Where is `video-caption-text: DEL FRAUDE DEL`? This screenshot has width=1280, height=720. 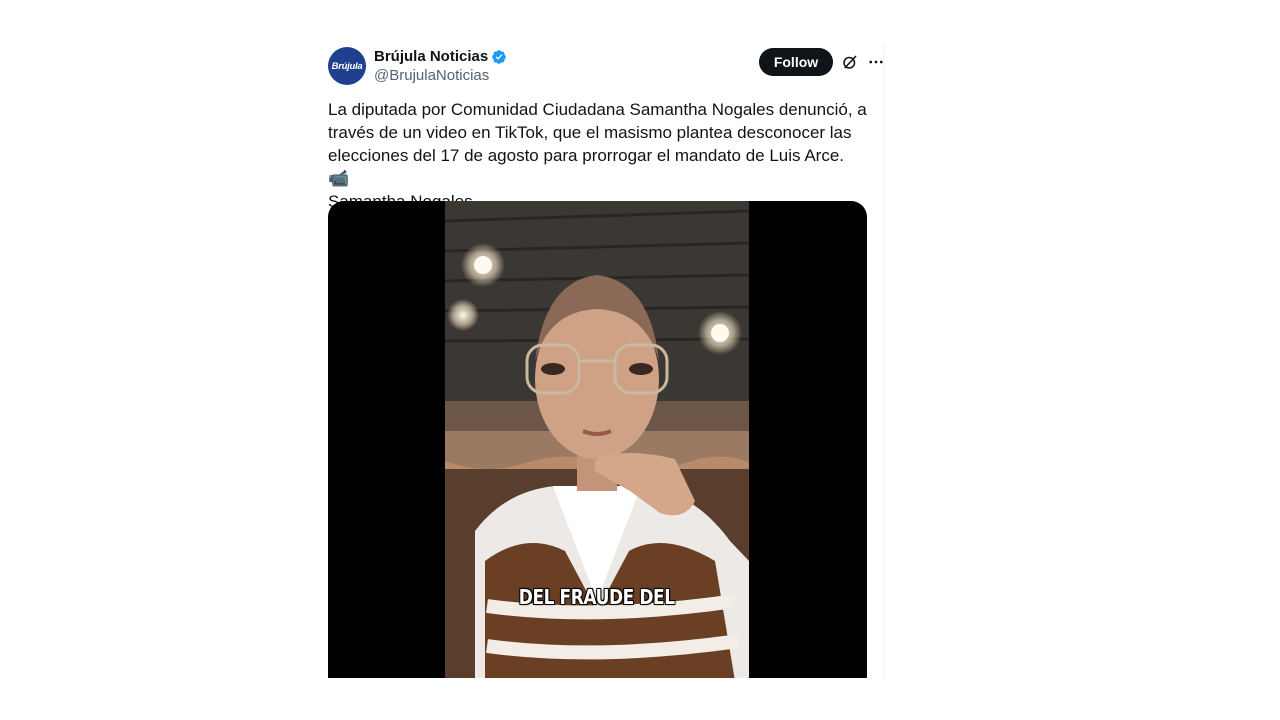 video-caption-text: DEL FRAUDE DEL is located at coordinates (597, 597).